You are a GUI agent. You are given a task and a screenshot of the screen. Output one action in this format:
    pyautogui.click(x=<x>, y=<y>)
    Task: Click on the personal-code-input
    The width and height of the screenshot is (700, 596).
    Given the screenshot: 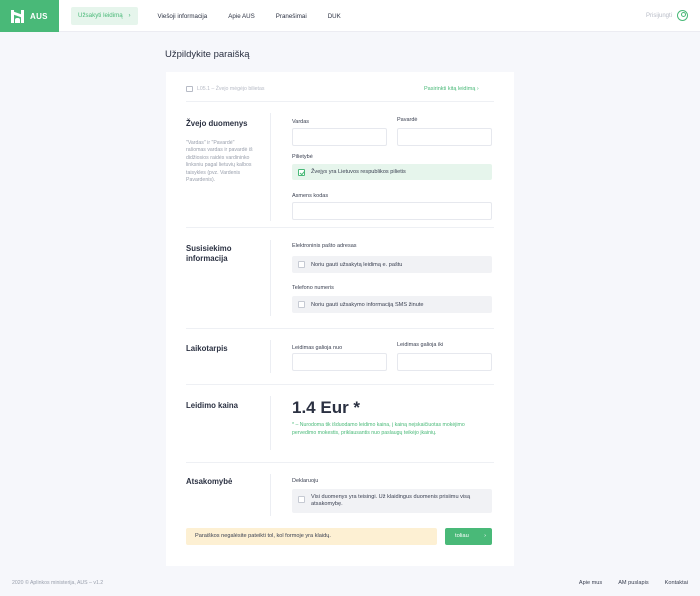 What is the action you would take?
    pyautogui.click(x=392, y=211)
    